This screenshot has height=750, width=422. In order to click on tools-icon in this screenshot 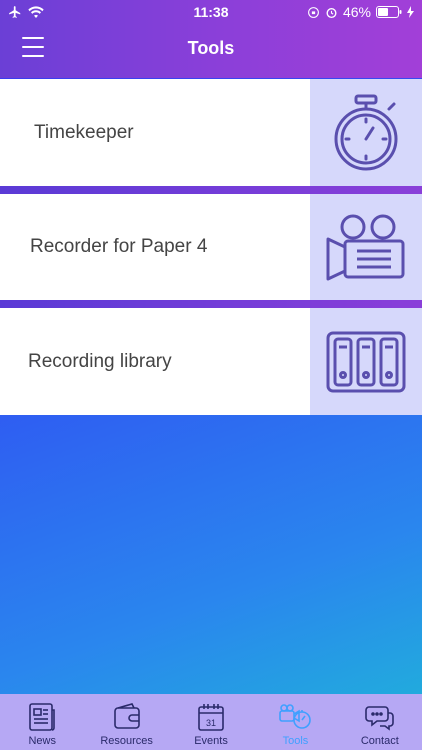, I will do `click(295, 716)`.